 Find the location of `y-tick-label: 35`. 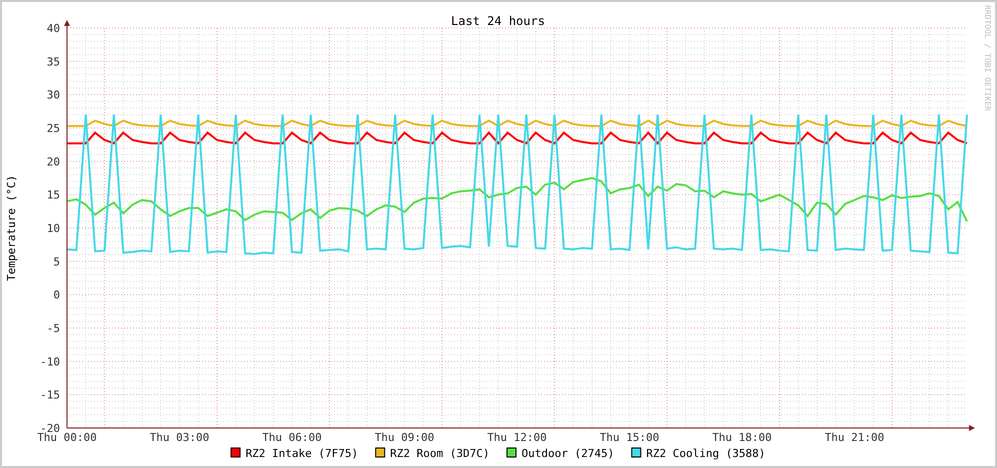

y-tick-label: 35 is located at coordinates (53, 61).